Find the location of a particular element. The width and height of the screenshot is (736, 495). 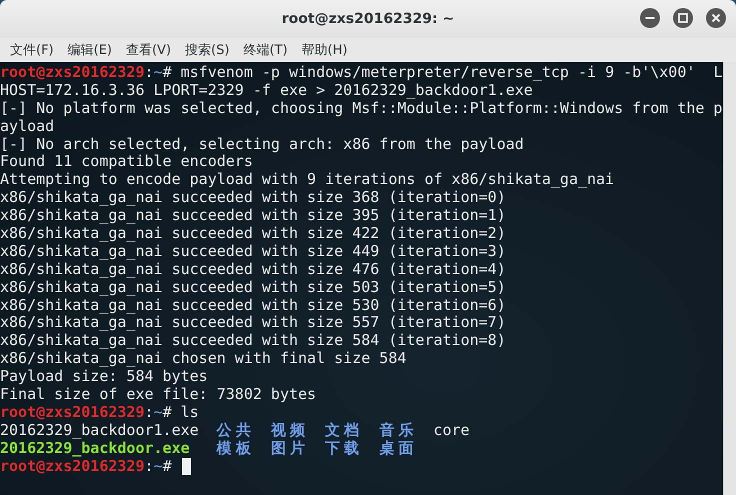

menu-item: 编辑(E) is located at coordinates (89, 50).